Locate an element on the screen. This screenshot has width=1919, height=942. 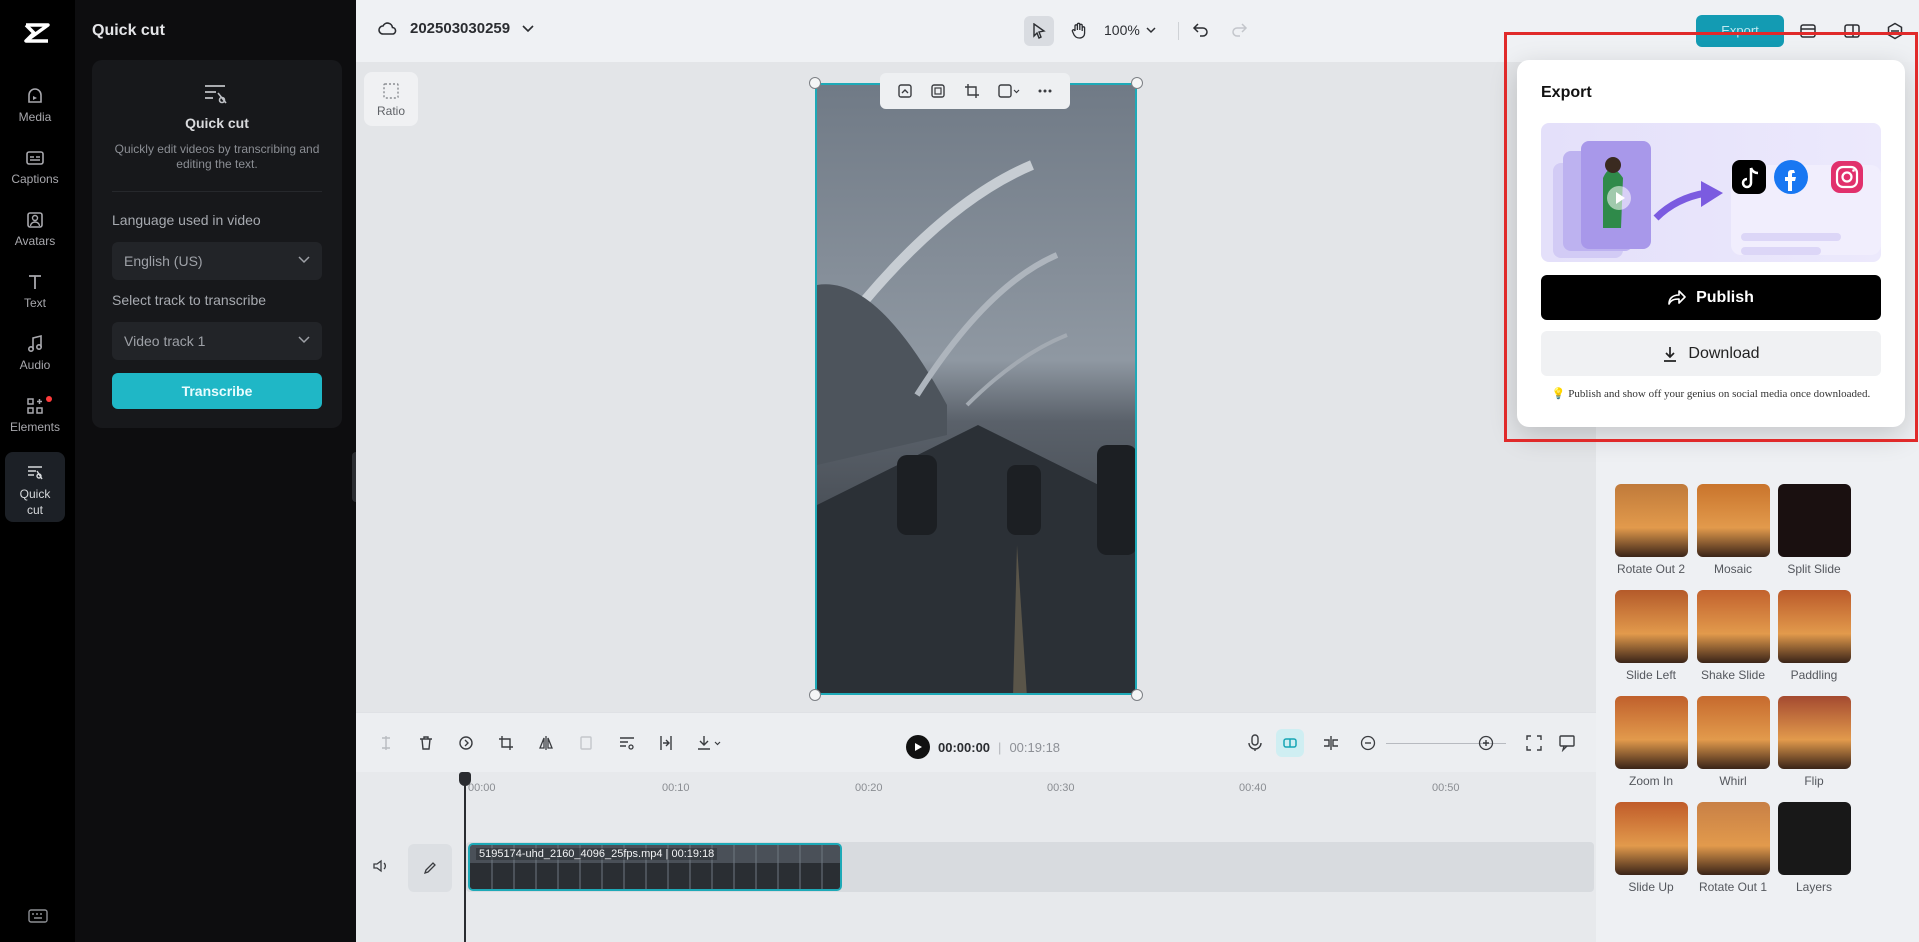
notification-dot is located at coordinates (49, 399).